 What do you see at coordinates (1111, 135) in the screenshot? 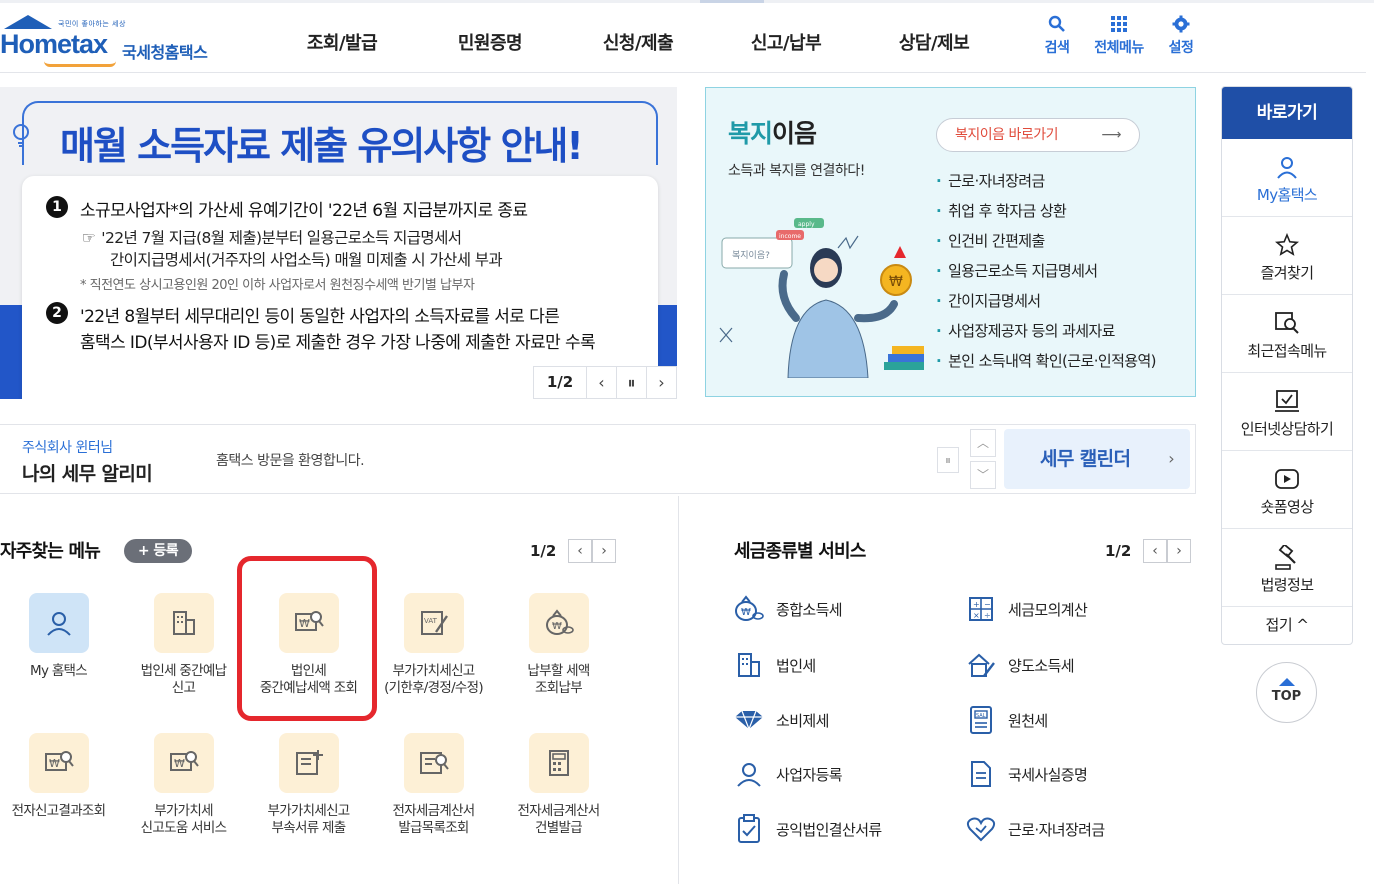
I see `arrow-right-icon: ⟶` at bounding box center [1111, 135].